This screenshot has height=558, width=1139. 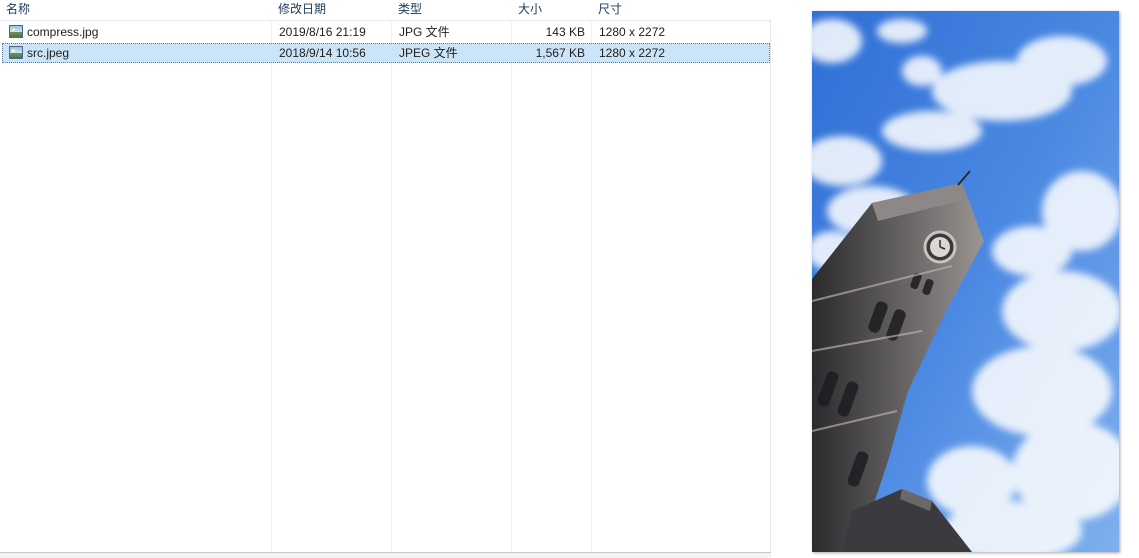 I want to click on column-header-size: 大小, so click(x=552, y=10).